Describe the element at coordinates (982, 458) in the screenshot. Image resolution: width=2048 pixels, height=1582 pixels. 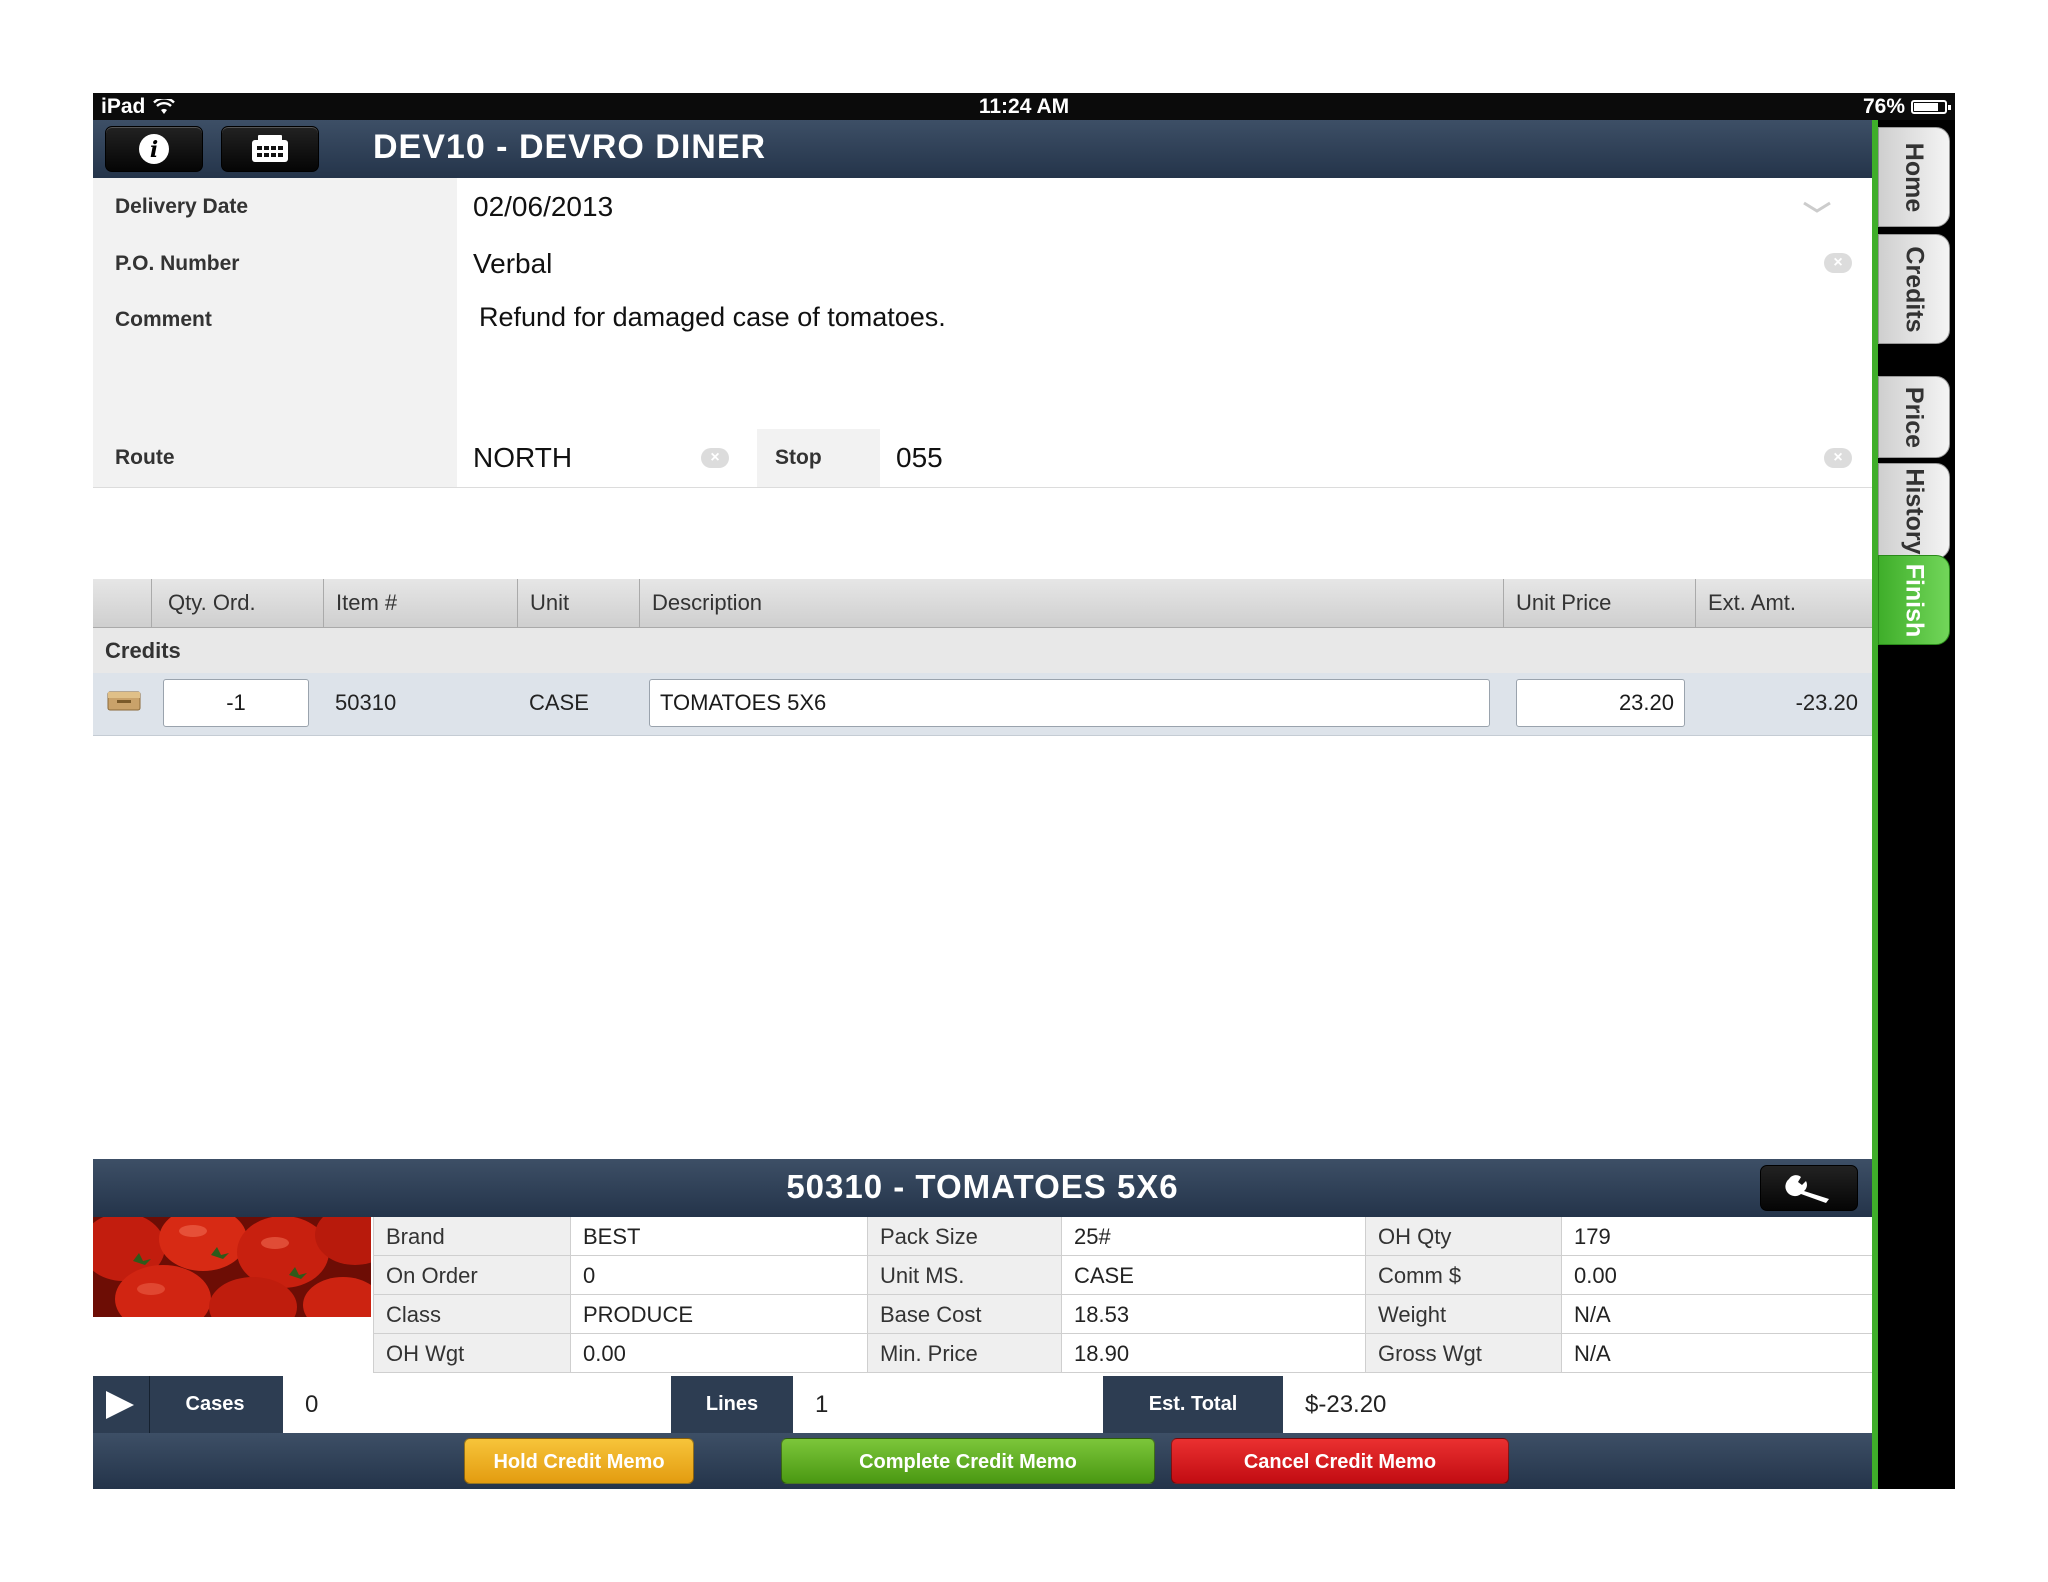
I see `route-stop-row: Route NORTH × Stop 055 ×` at that location.